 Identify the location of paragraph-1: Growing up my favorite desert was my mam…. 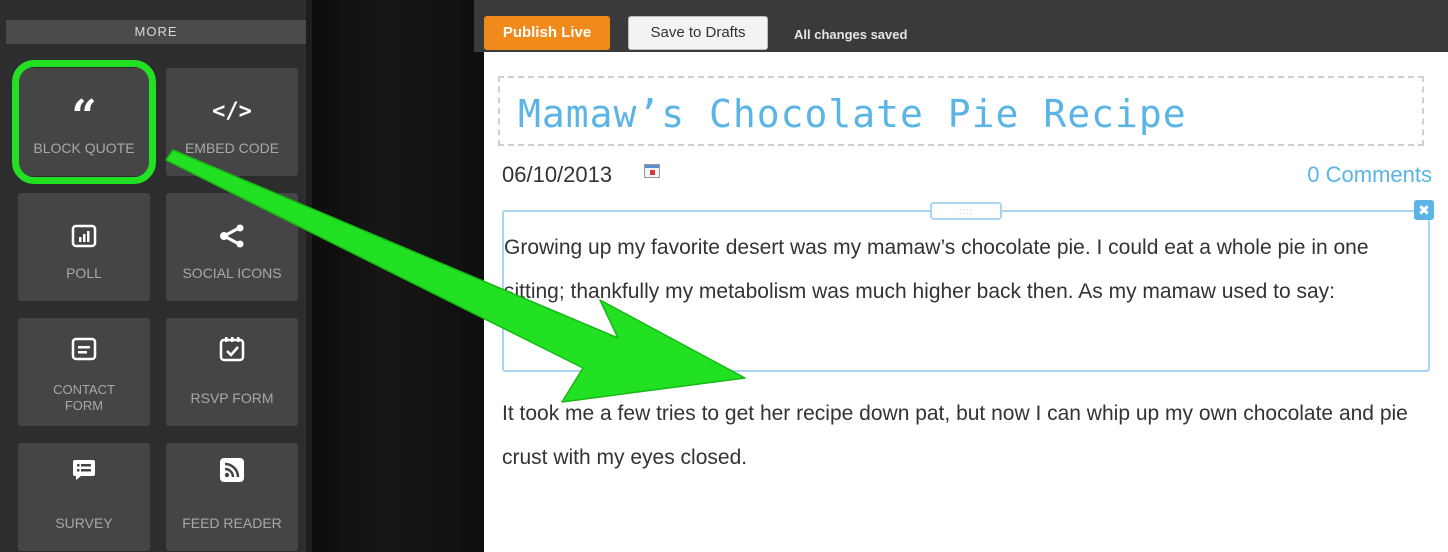
(964, 270).